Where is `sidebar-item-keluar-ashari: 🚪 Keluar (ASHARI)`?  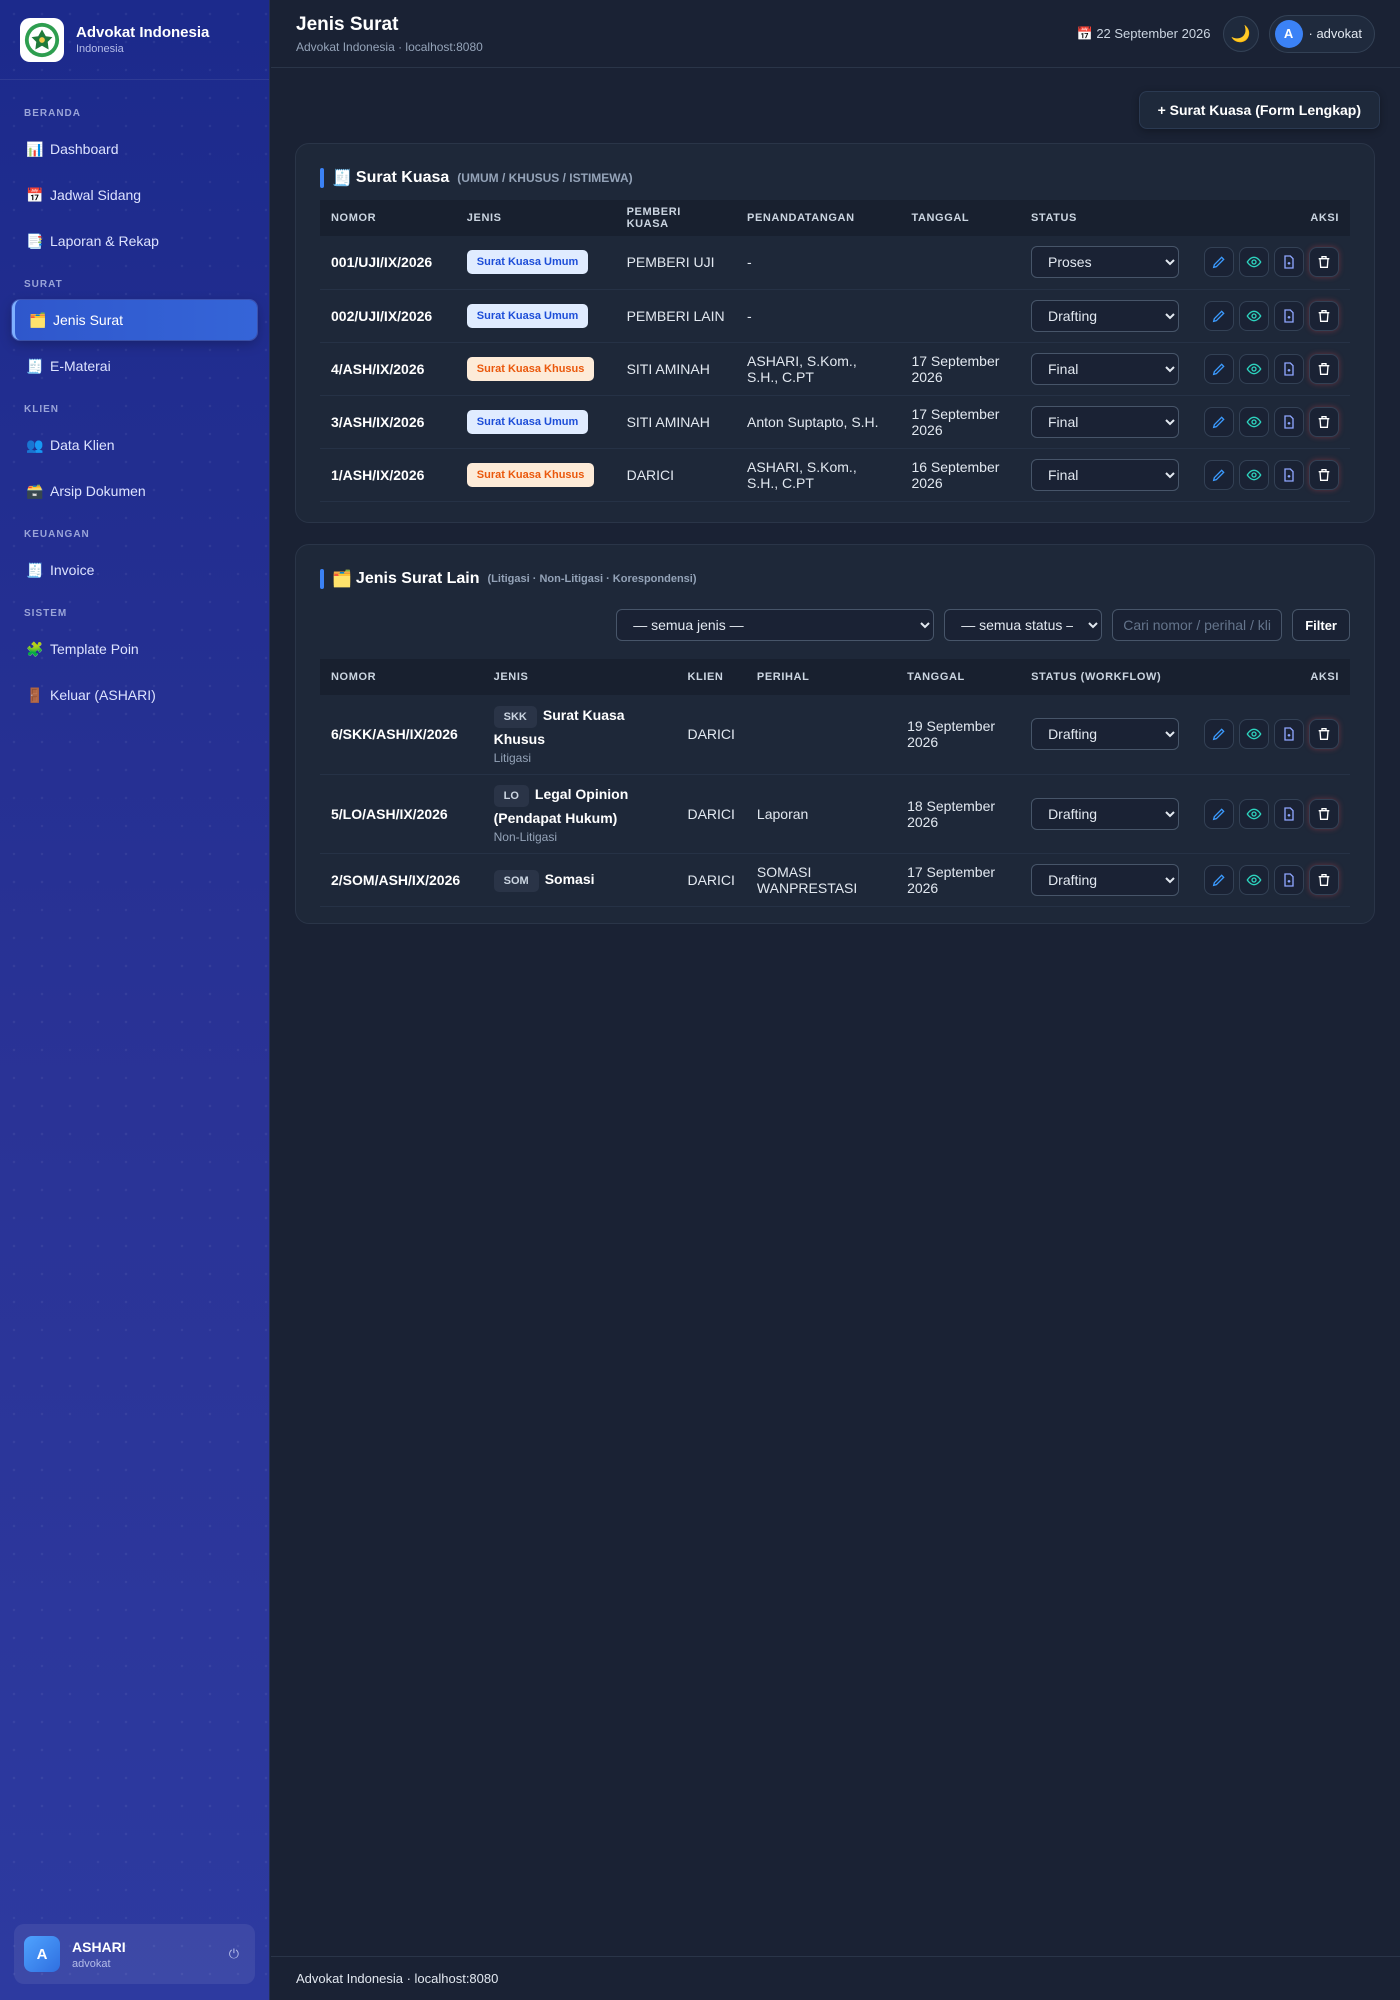
sidebar-item-keluar-ashari: 🚪 Keluar (ASHARI) is located at coordinates (134, 695).